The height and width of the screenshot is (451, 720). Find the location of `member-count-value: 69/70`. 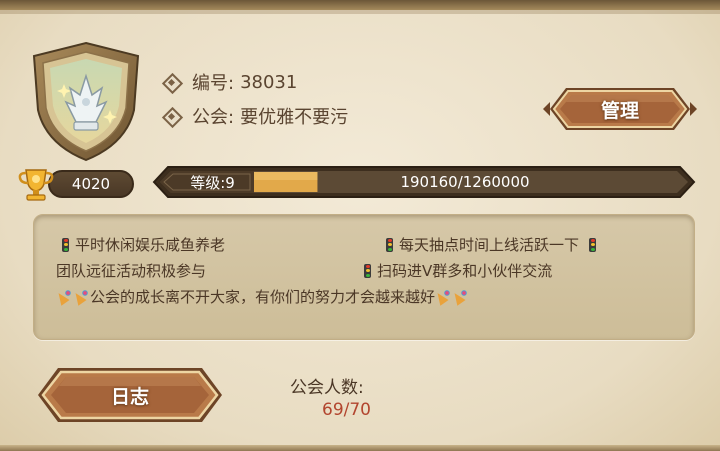

member-count-value: 69/70 is located at coordinates (346, 410).